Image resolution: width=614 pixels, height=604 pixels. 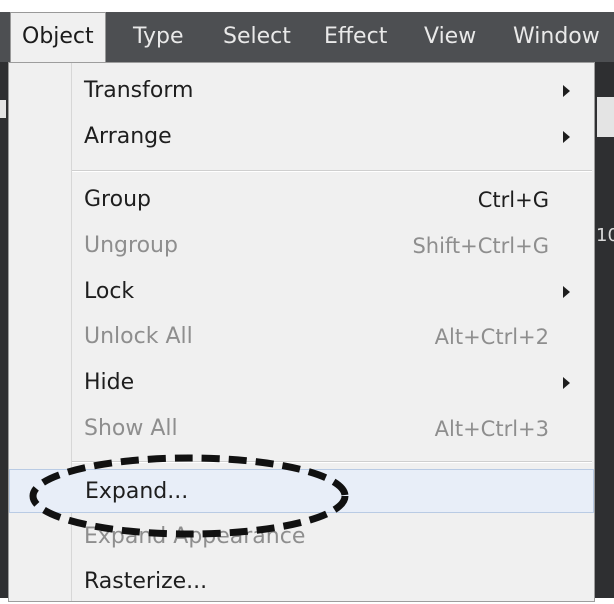 What do you see at coordinates (301, 383) in the screenshot?
I see `menu-item-hide: Hide` at bounding box center [301, 383].